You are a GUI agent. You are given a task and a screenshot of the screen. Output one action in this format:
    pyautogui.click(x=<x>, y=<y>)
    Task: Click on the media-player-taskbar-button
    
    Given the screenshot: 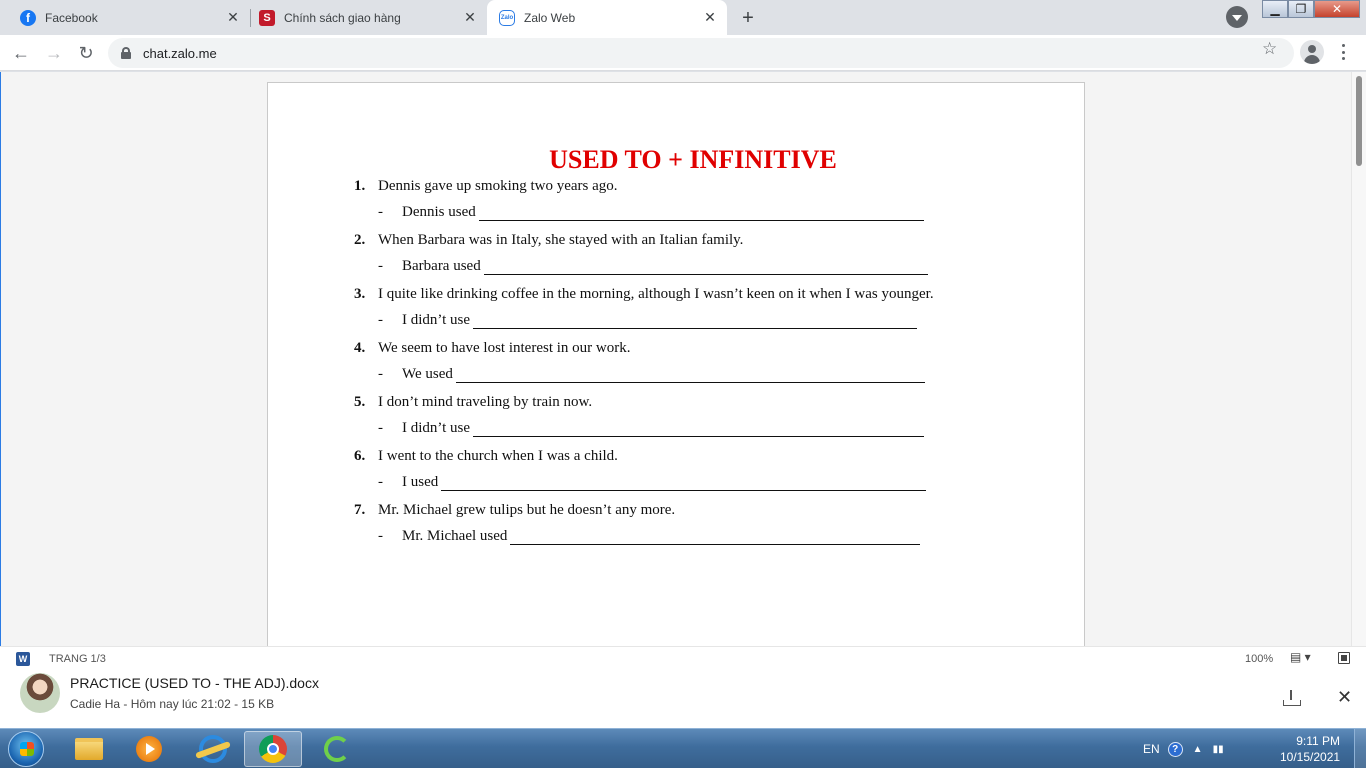 What is the action you would take?
    pyautogui.click(x=149, y=749)
    